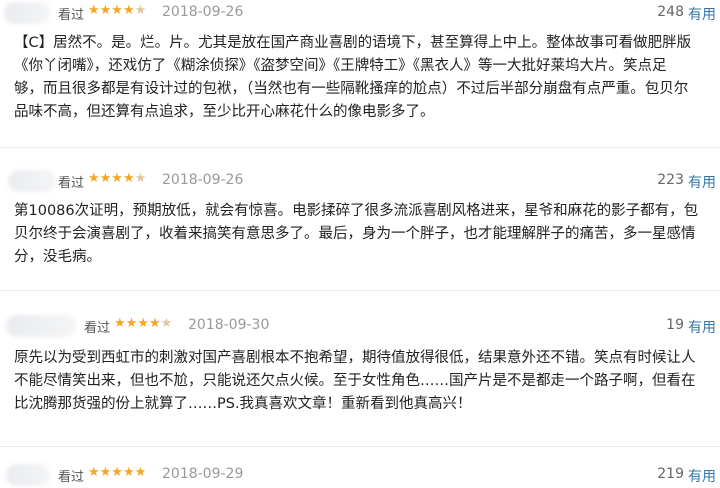 This screenshot has width=720, height=488. I want to click on review-header: 看过 ★★★★★ 2018-09-26 248 有用, so click(360, 13).